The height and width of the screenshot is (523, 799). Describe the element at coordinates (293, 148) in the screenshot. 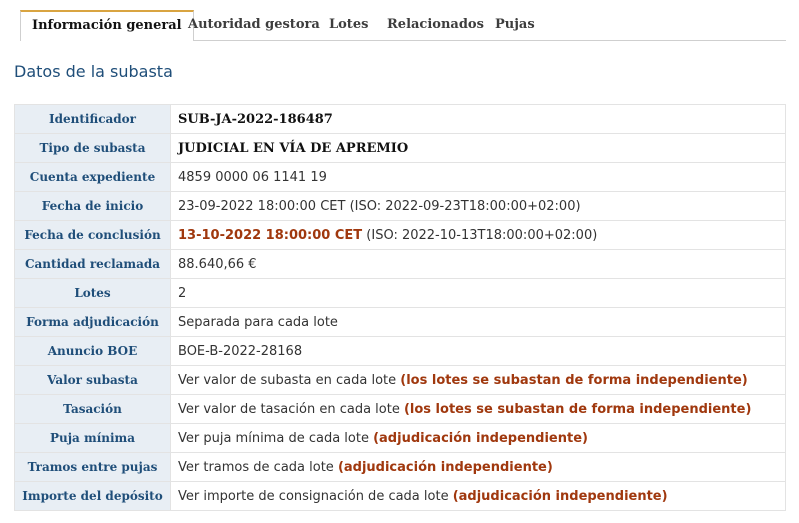

I see `tipo-value: JUDICIAL EN VÍA DE APREMIO` at that location.